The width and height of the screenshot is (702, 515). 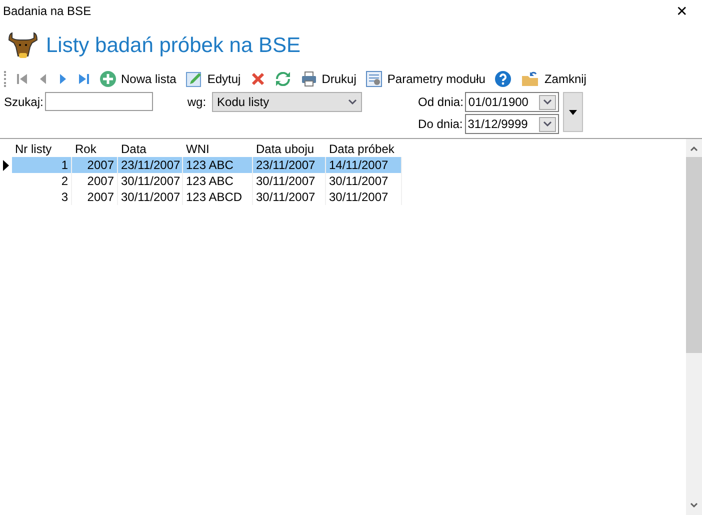 What do you see at coordinates (99, 101) in the screenshot?
I see `search-field` at bounding box center [99, 101].